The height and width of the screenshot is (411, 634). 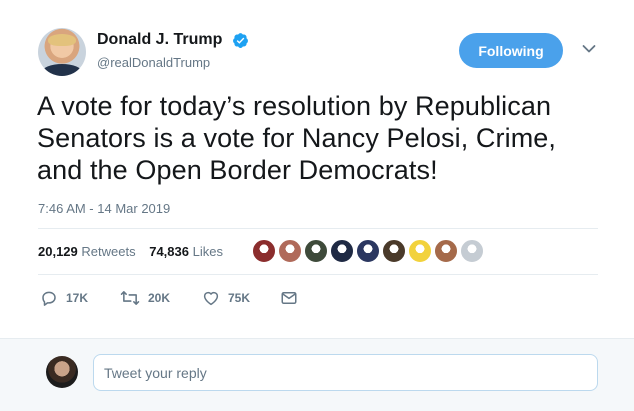 What do you see at coordinates (145, 298) in the screenshot?
I see `retweet-action: 20K` at bounding box center [145, 298].